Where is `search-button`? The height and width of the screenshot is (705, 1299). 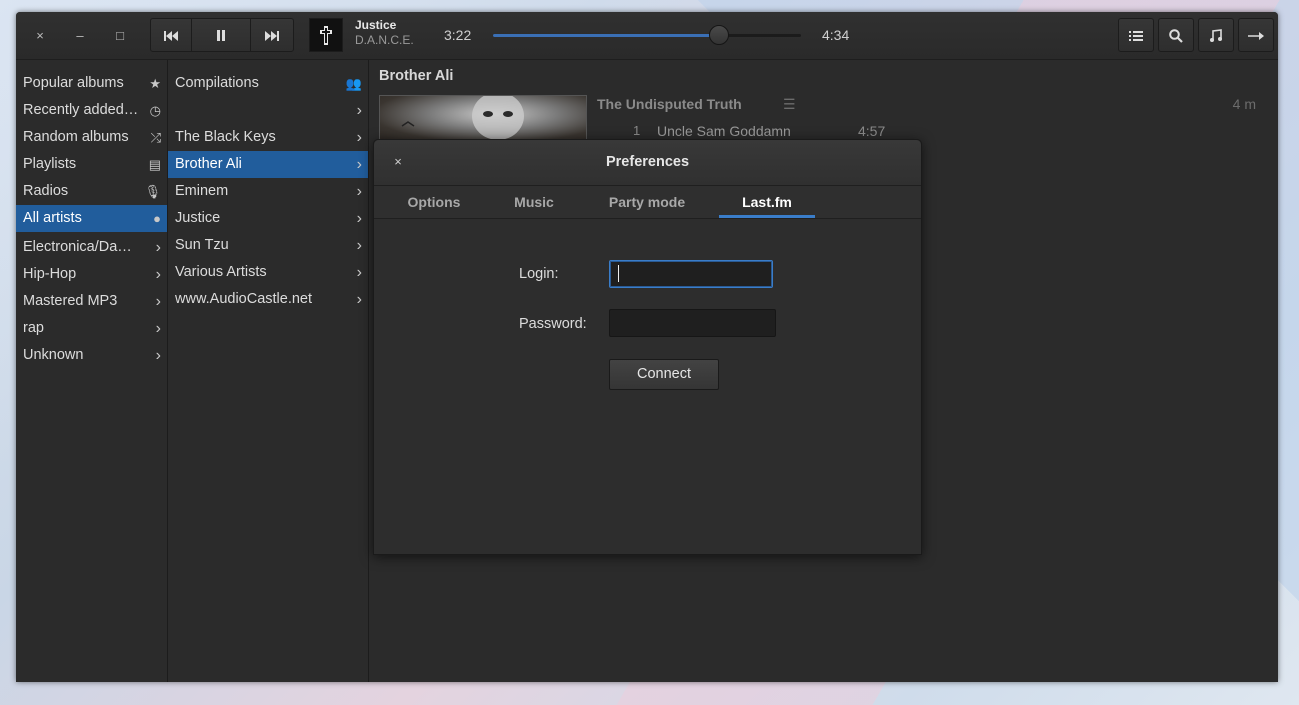 search-button is located at coordinates (1176, 35).